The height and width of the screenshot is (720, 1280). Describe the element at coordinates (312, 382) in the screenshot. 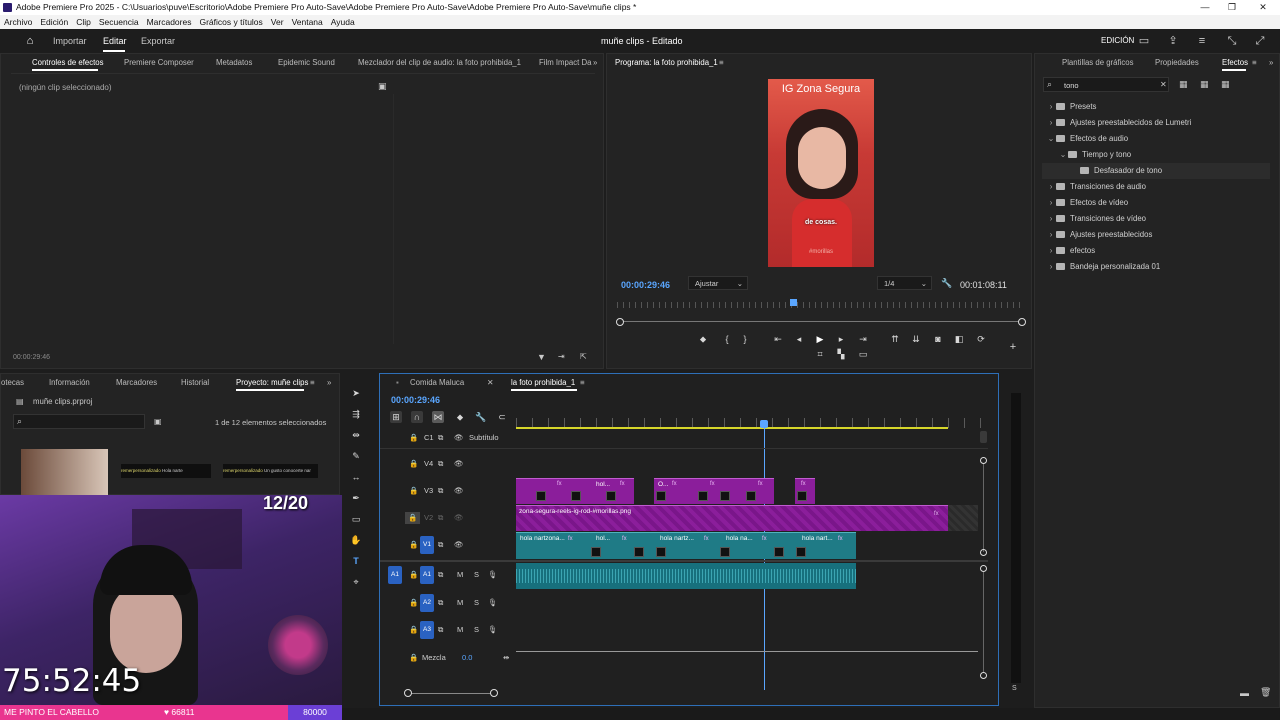

I see `project-menu-icon: ≡` at that location.